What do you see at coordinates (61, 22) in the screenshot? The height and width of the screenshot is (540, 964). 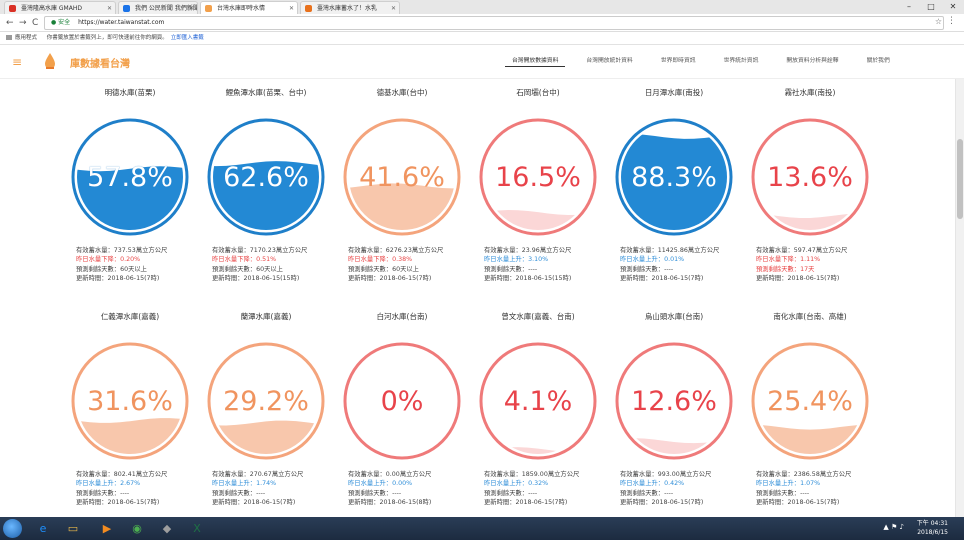 I see `secure-indicator: ● 安全` at bounding box center [61, 22].